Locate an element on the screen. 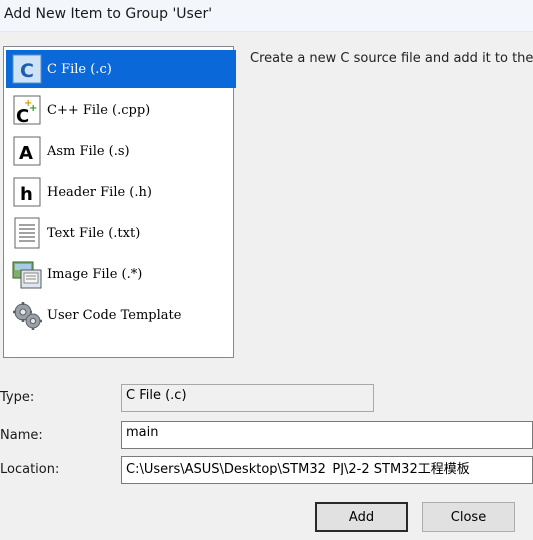 Image resolution: width=533 pixels, height=540 pixels. template-item-cpp-file: C + + C++ File (.cpp) is located at coordinates (121, 110).